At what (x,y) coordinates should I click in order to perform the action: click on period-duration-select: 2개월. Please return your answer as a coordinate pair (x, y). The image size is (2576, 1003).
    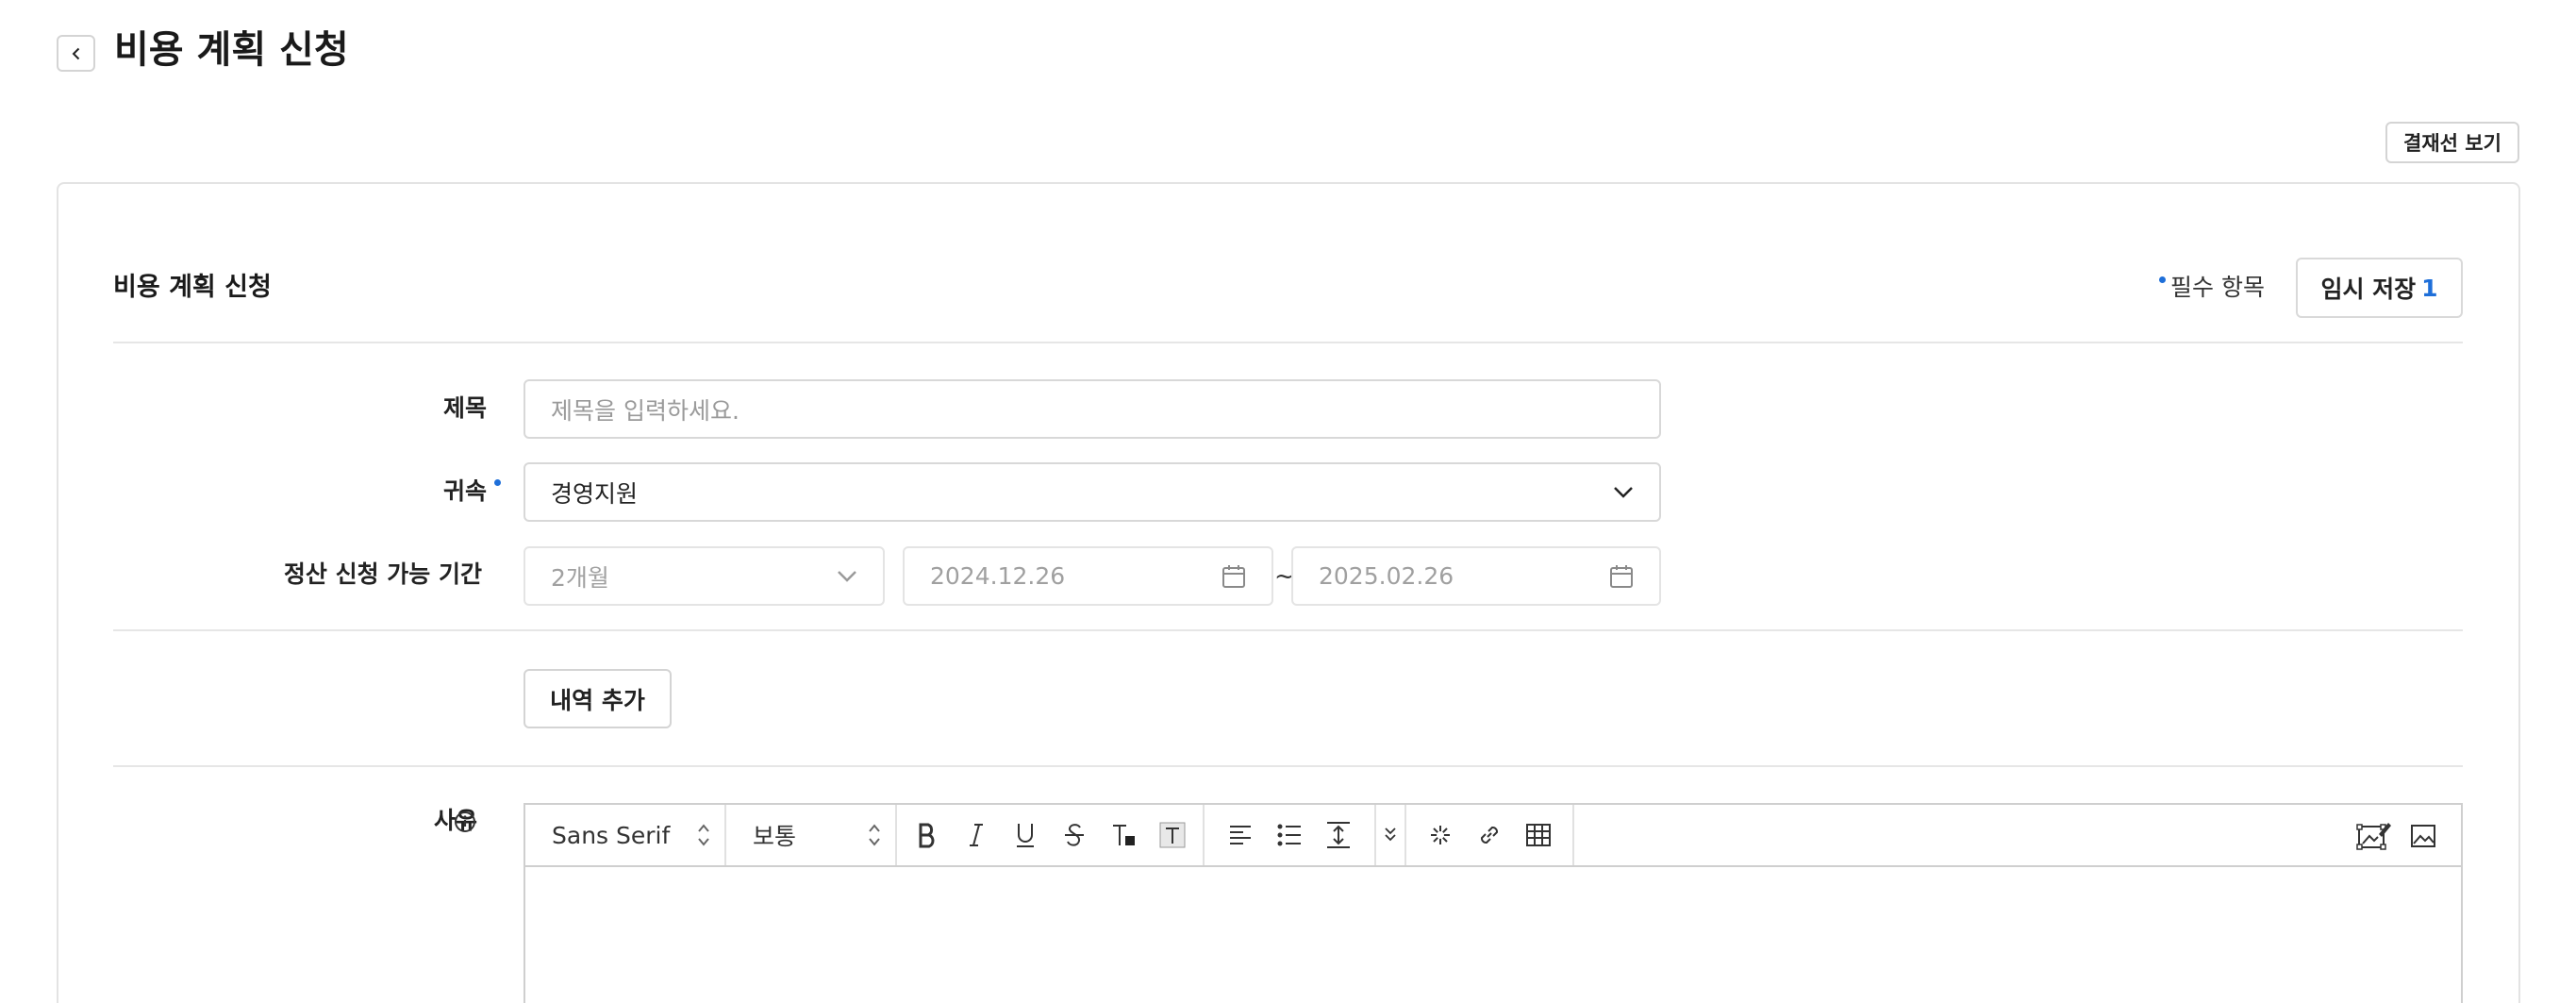
    Looking at the image, I should click on (704, 576).